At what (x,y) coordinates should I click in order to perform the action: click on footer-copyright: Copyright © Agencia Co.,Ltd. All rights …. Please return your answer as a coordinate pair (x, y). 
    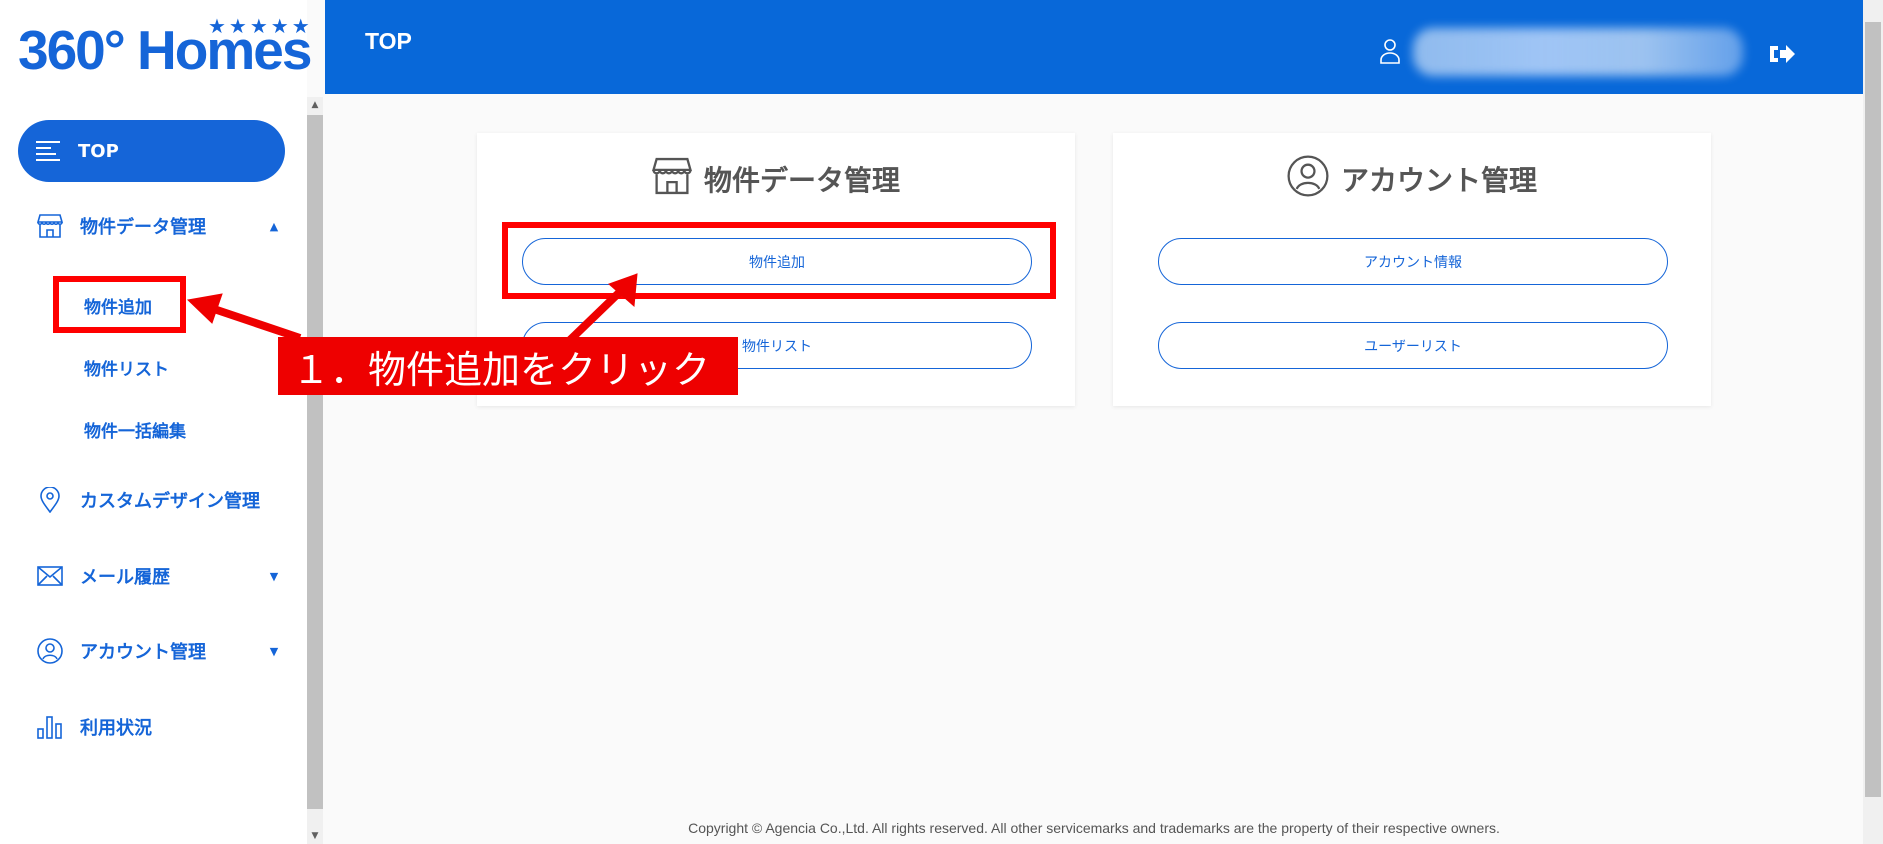
    Looking at the image, I should click on (1094, 828).